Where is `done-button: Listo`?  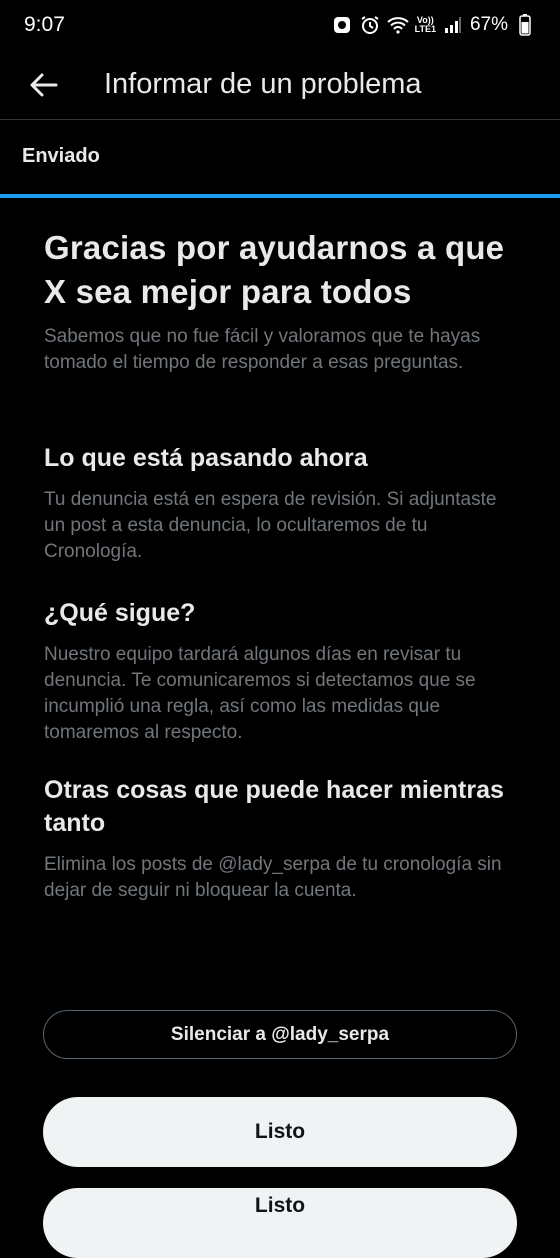
done-button: Listo is located at coordinates (280, 1132).